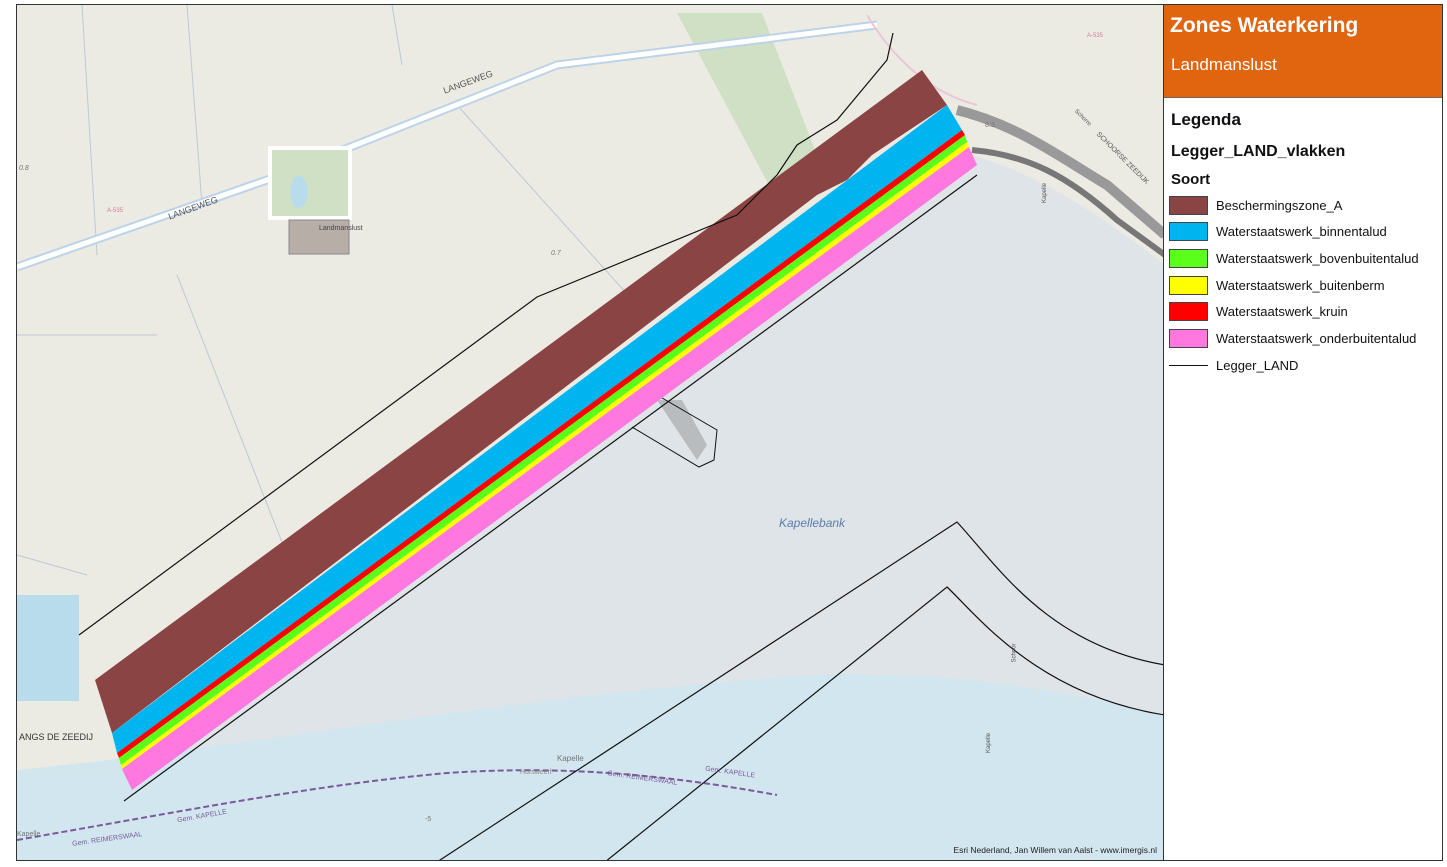 Image resolution: width=1447 pixels, height=867 pixels. I want to click on farm-yard, so click(310, 183).